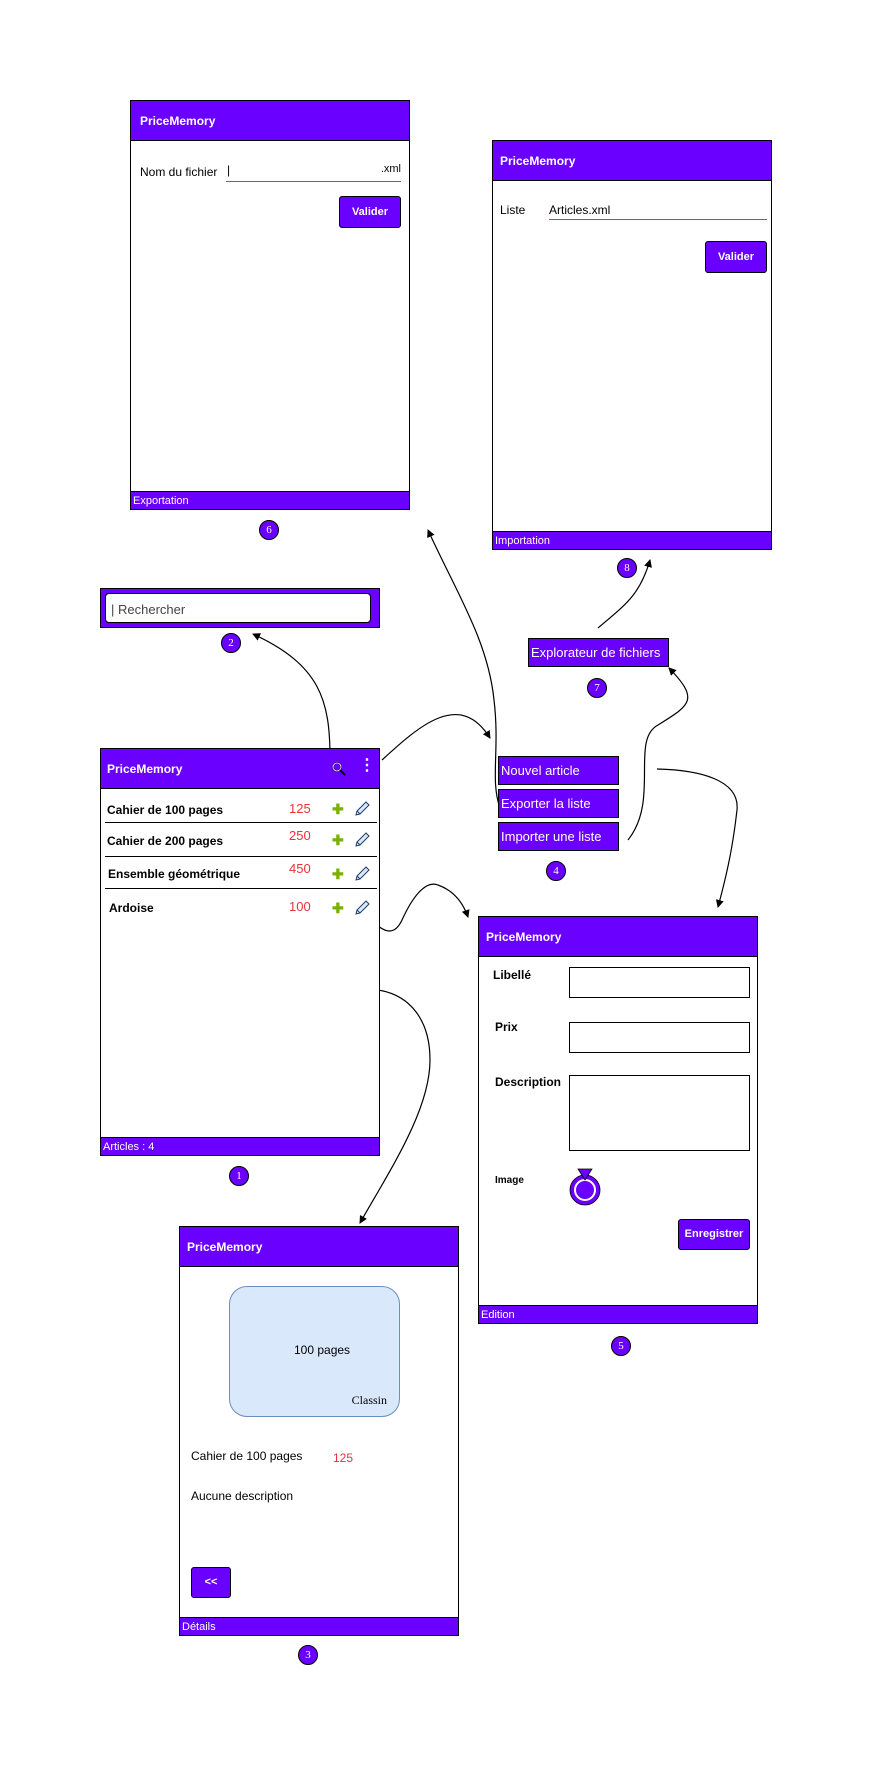 This screenshot has width=874, height=1772. I want to click on menu-item-new-article: Nouvel article, so click(558, 770).